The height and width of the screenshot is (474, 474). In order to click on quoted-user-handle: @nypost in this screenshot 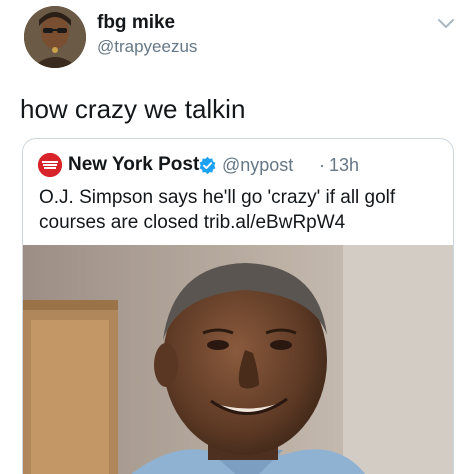, I will do `click(257, 165)`.